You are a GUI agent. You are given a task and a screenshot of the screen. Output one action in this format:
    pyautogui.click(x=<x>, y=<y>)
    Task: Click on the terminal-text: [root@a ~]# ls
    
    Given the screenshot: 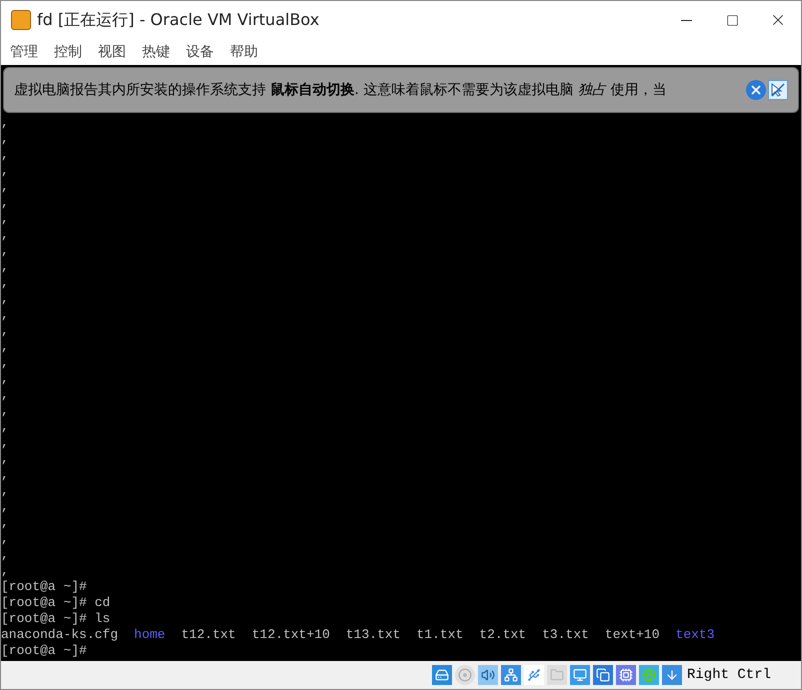 What is the action you would take?
    pyautogui.click(x=55, y=619)
    